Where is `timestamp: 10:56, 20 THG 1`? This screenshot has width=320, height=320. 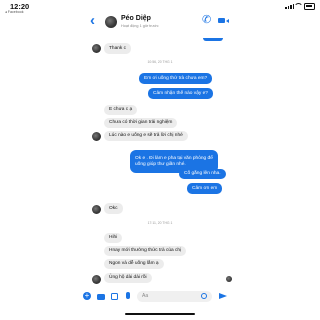 timestamp: 10:56, 20 THG 1 is located at coordinates (160, 62).